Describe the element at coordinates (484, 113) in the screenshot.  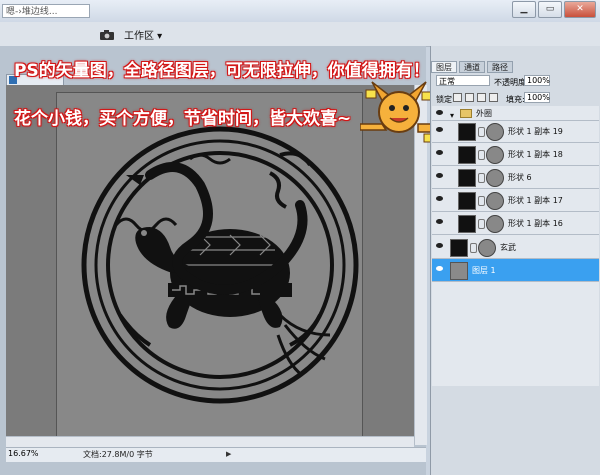
I see `group-name: 外圈` at that location.